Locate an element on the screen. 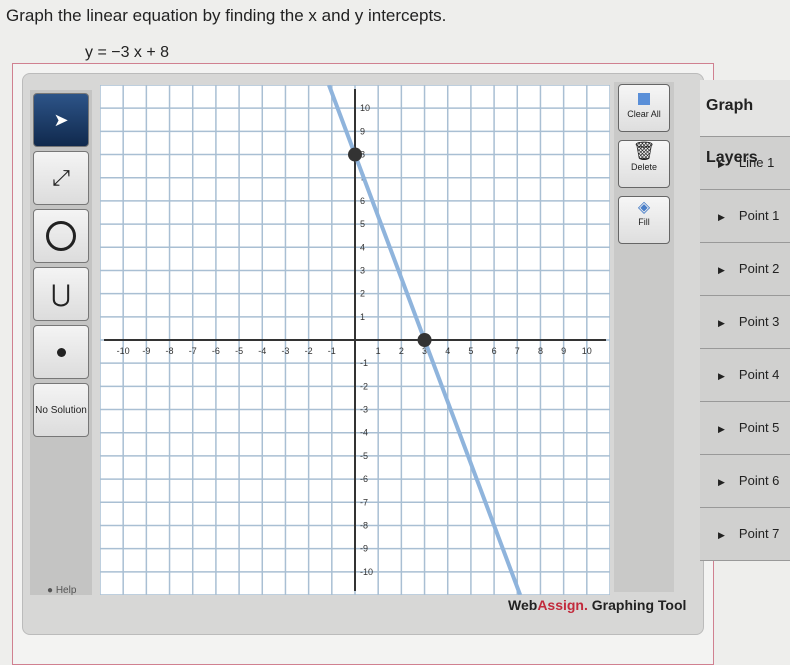  trash-icon: 🗑 is located at coordinates (644, 151).